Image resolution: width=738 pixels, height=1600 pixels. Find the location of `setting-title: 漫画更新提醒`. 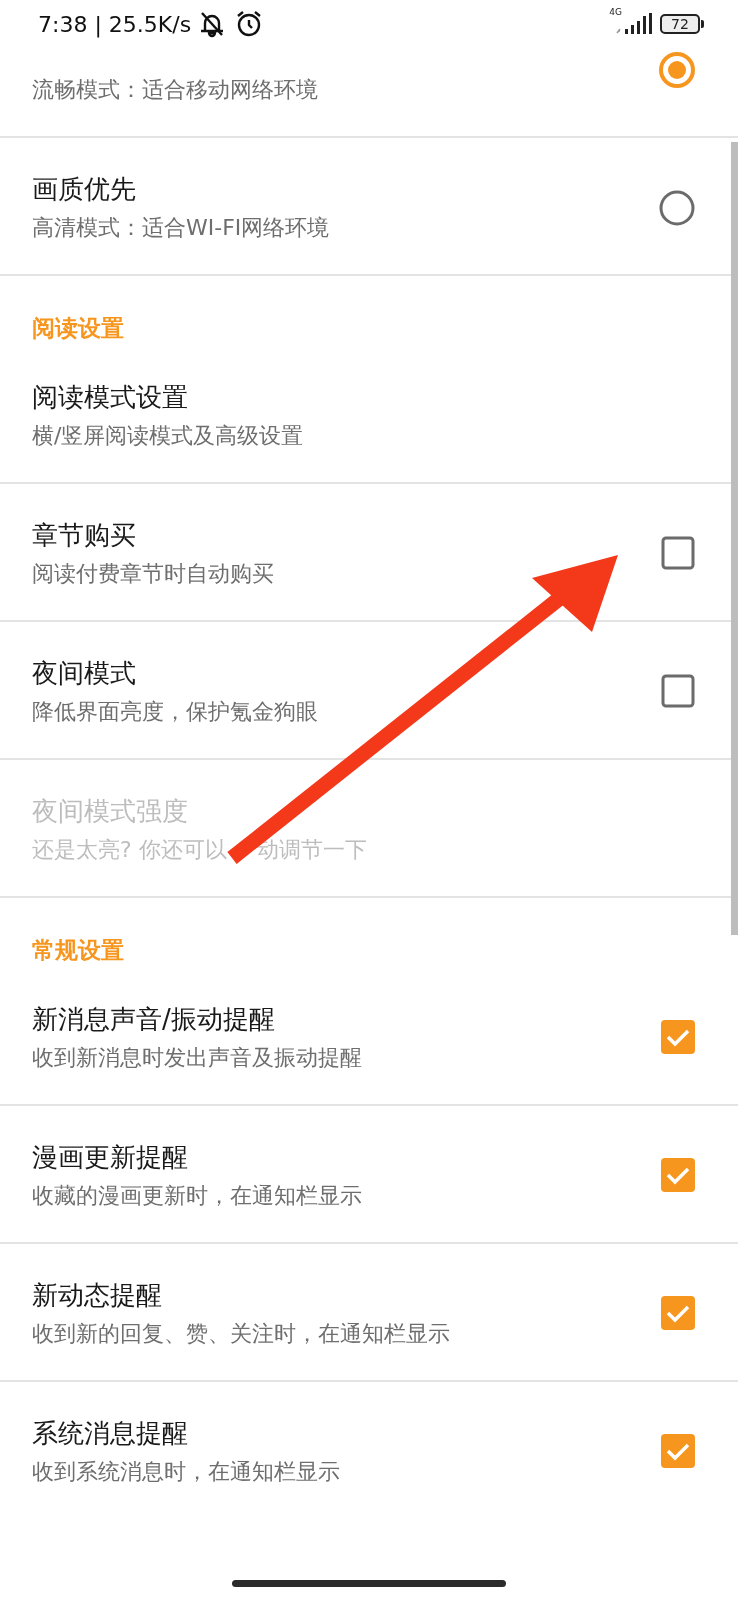

setting-title: 漫画更新提醒 is located at coordinates (110, 1157).